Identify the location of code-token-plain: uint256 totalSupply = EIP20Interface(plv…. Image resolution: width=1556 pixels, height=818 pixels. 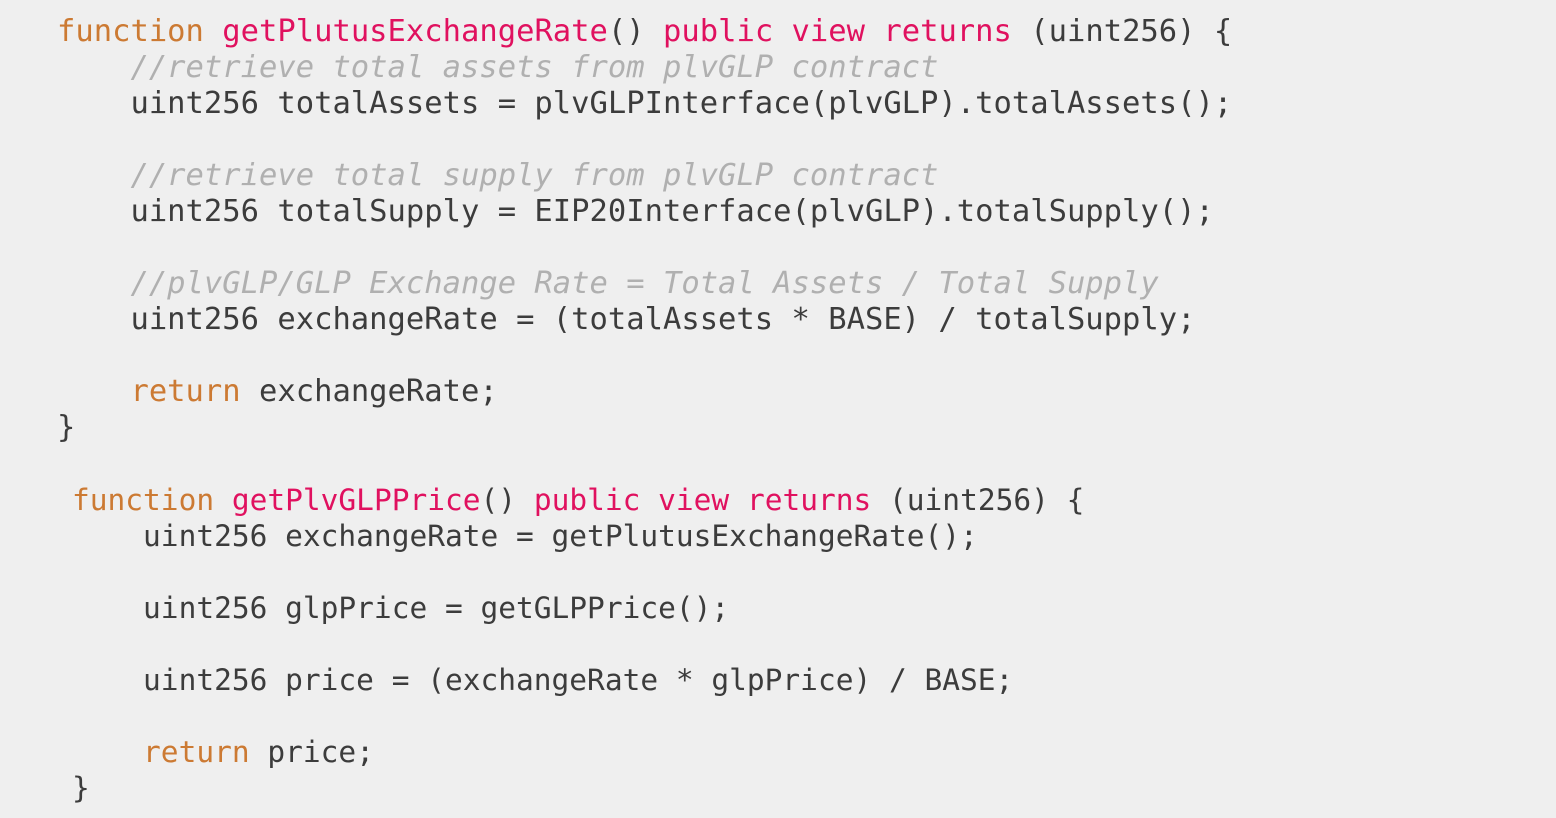
(672, 211).